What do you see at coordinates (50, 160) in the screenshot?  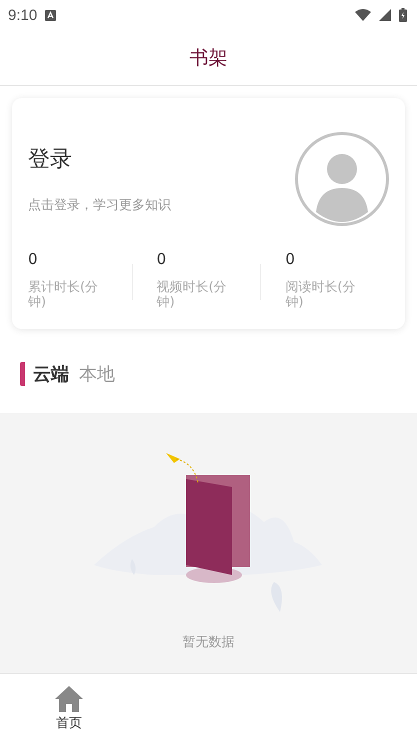 I see `login-title: 登录` at bounding box center [50, 160].